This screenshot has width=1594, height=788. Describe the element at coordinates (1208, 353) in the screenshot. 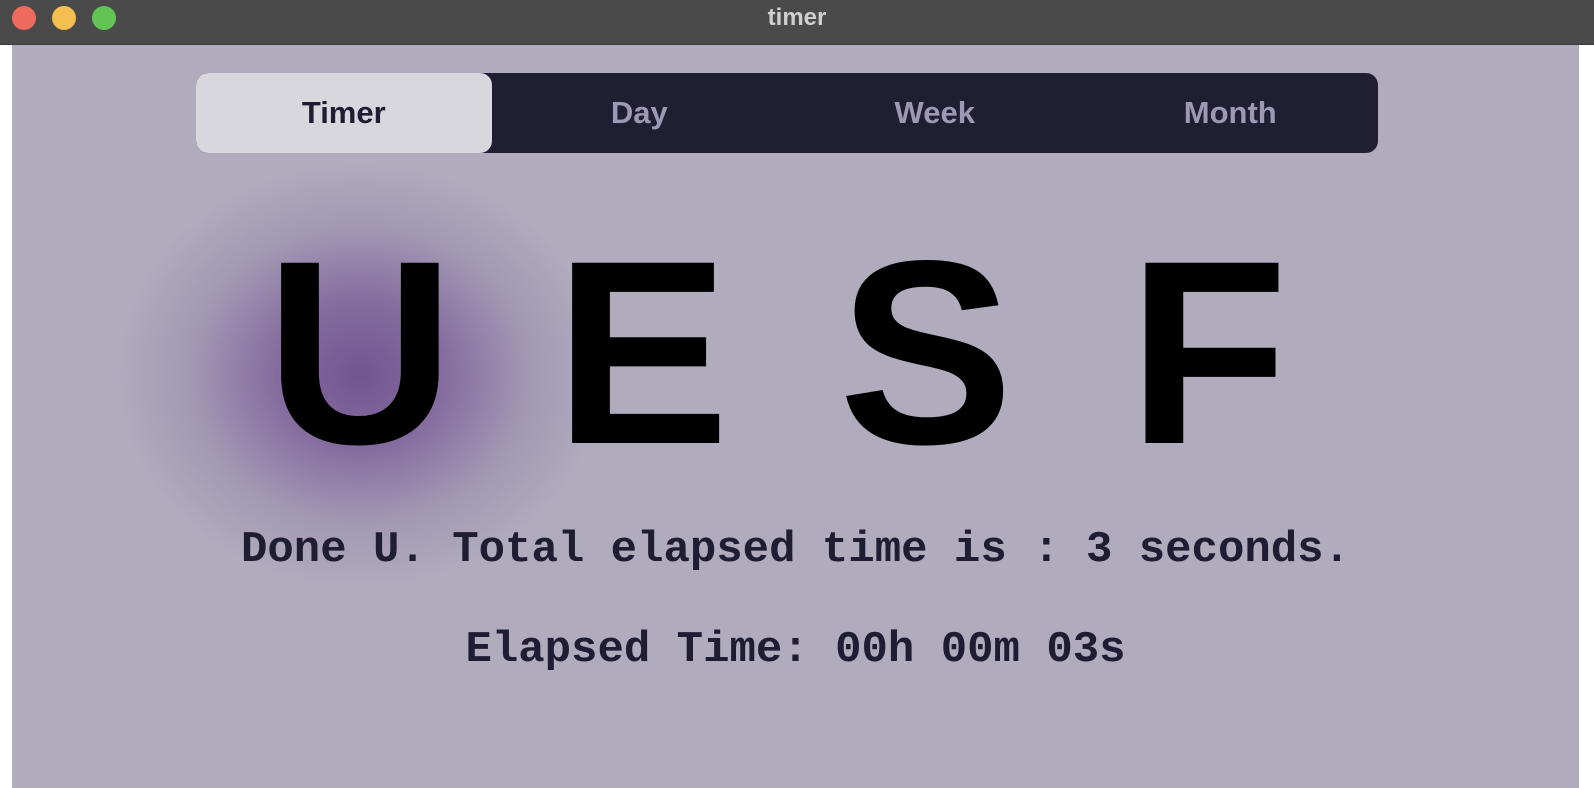

I see `letter-f: F` at that location.